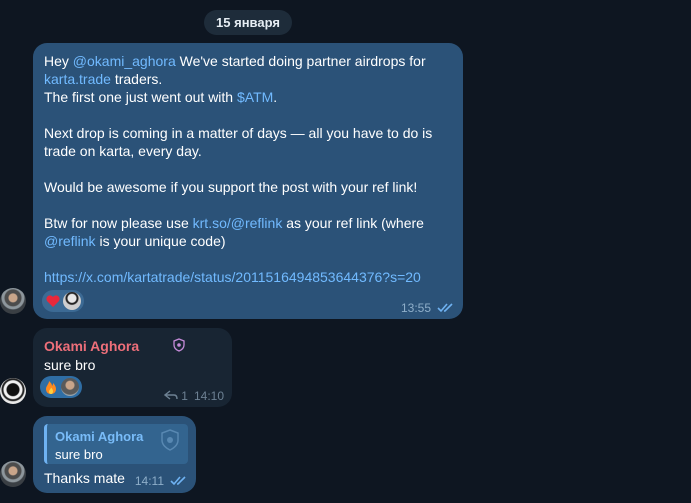 The height and width of the screenshot is (503, 691). Describe the element at coordinates (70, 241) in the screenshot. I see `mention-link: @reflink` at that location.